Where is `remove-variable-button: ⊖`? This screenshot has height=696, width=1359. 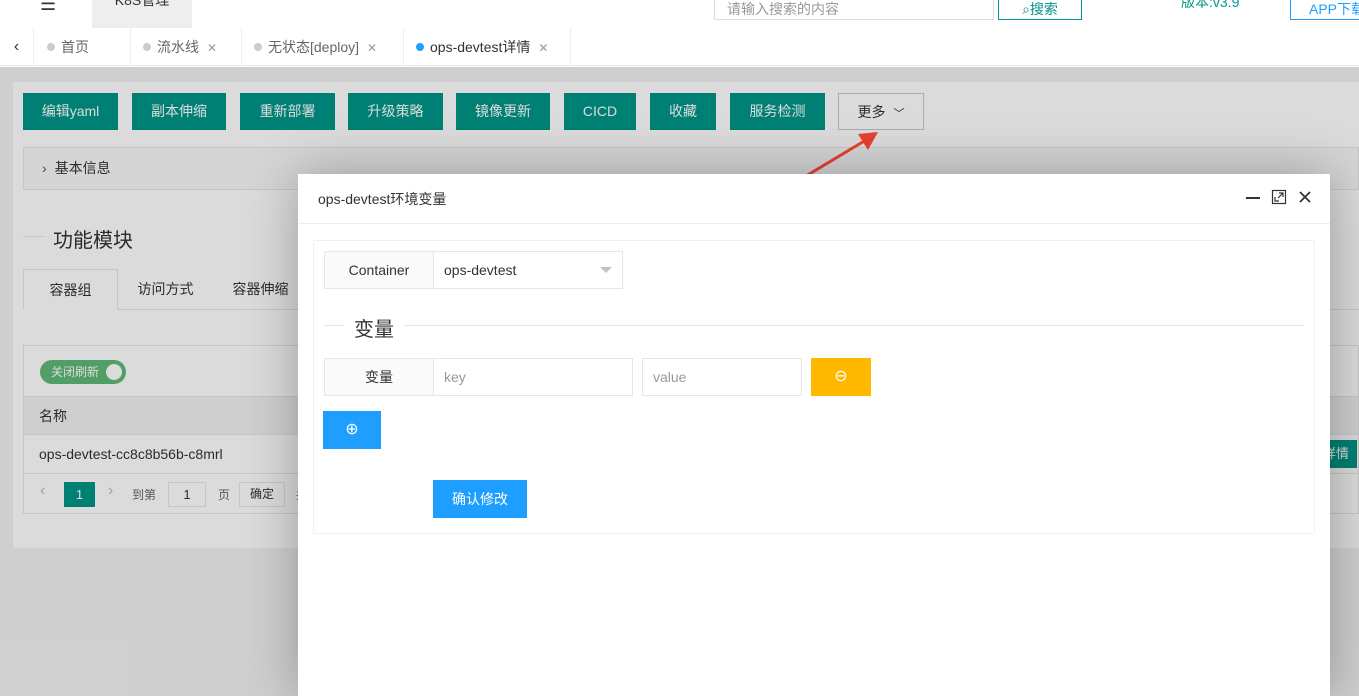
remove-variable-button: ⊖ is located at coordinates (841, 377).